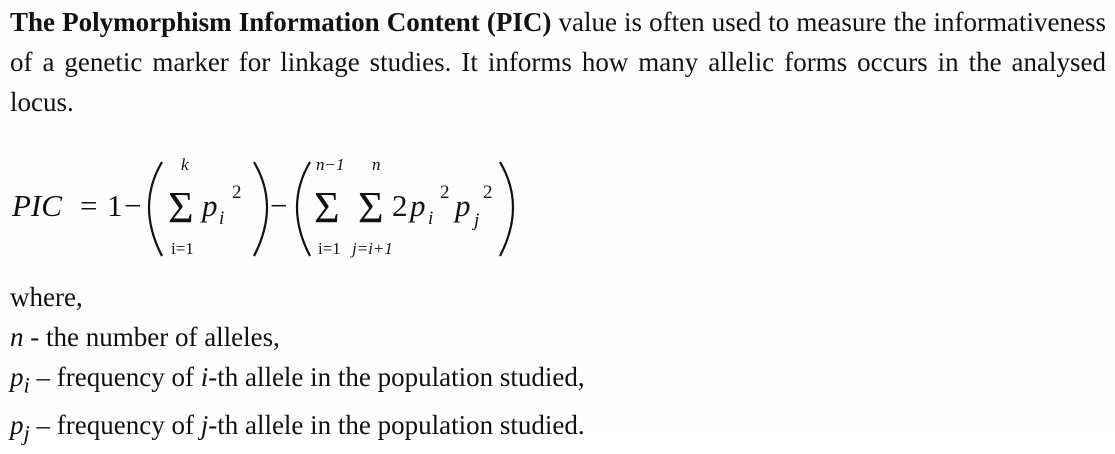 This screenshot has height=454, width=1115. What do you see at coordinates (510, 337) in the screenshot?
I see `definition-n: n - the number of alleles,` at bounding box center [510, 337].